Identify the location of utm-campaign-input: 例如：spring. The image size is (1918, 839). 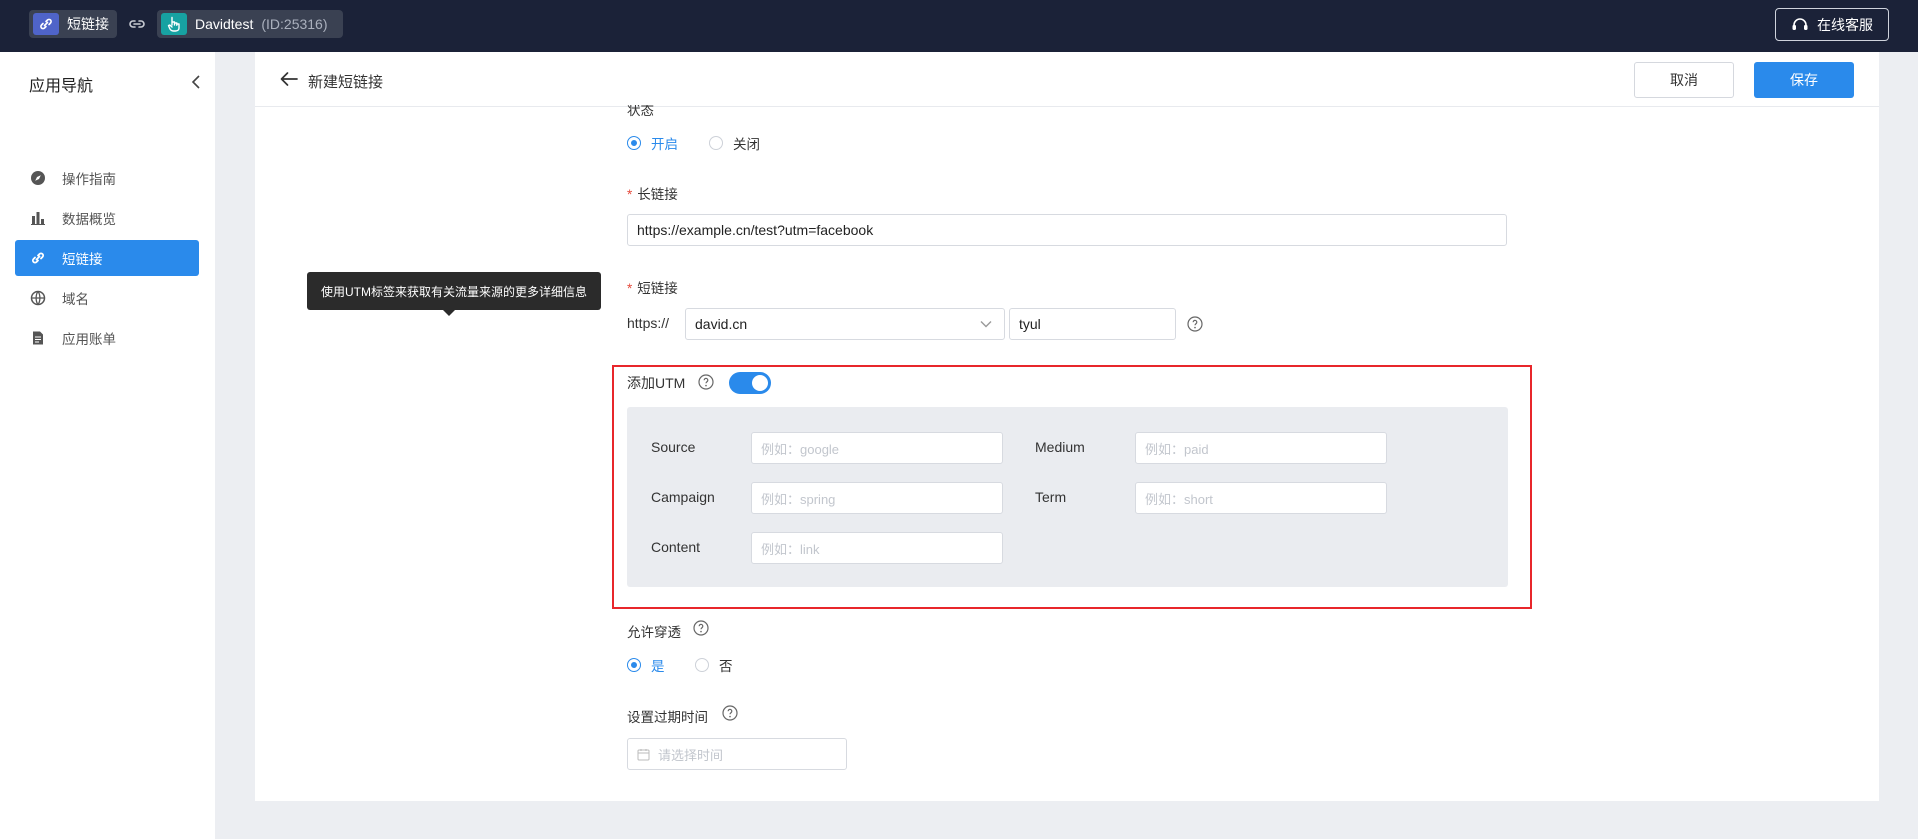
(877, 498).